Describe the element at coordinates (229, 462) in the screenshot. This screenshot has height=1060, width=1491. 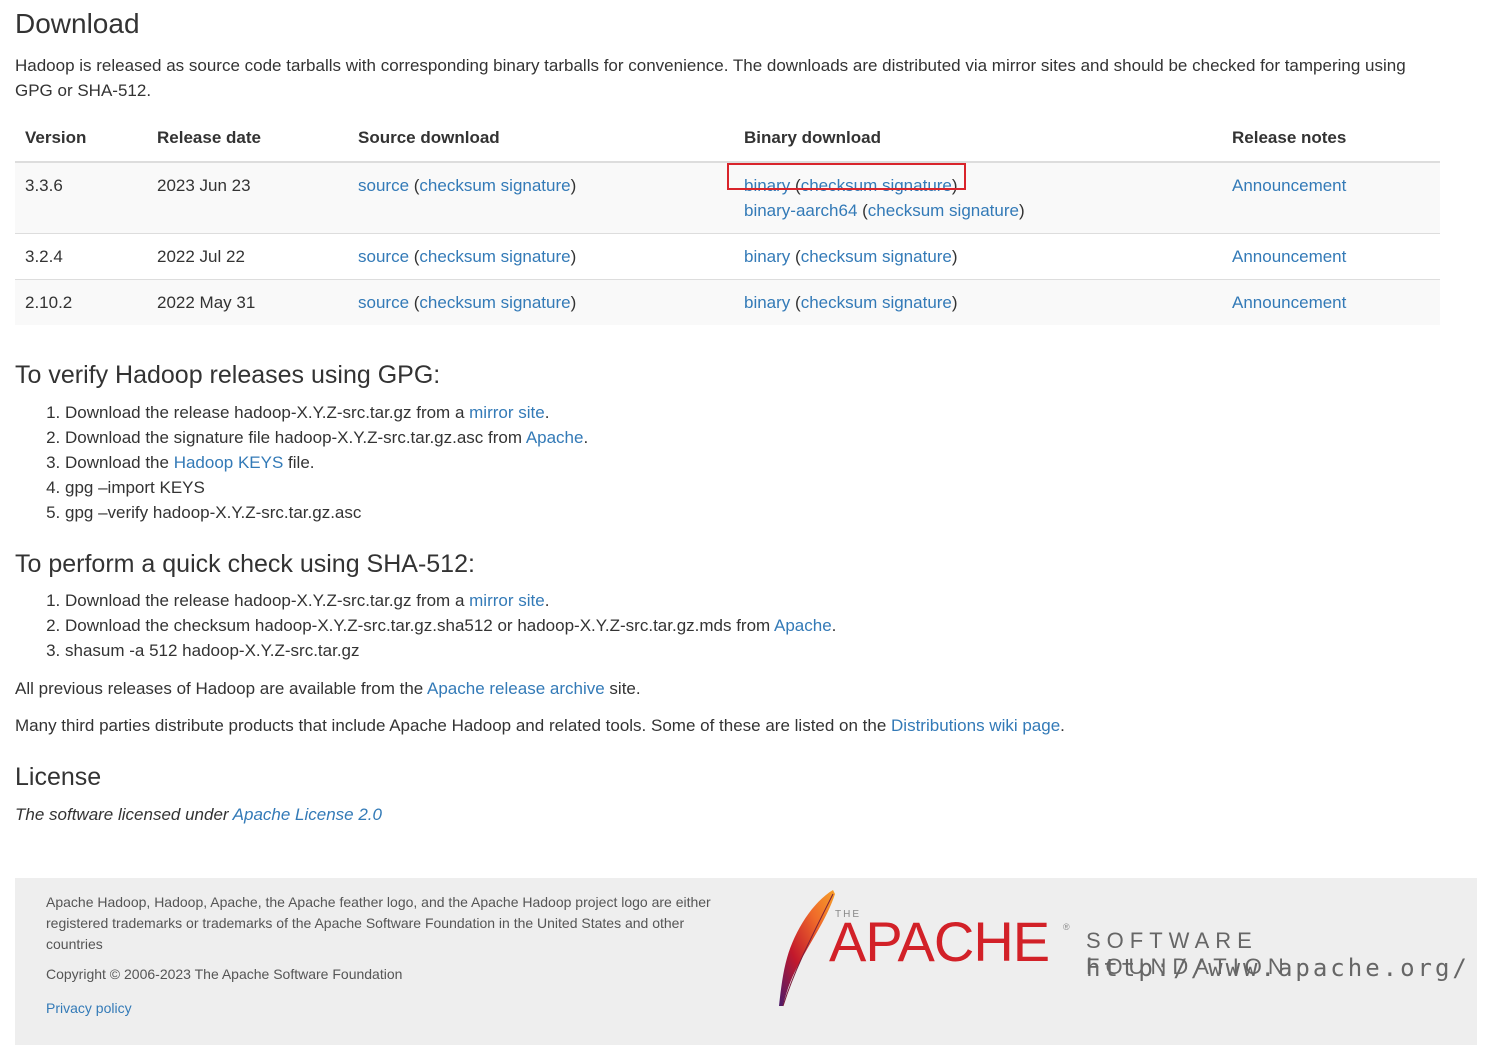
I see `hadoop-keys-link: Hadoop KEYS` at that location.